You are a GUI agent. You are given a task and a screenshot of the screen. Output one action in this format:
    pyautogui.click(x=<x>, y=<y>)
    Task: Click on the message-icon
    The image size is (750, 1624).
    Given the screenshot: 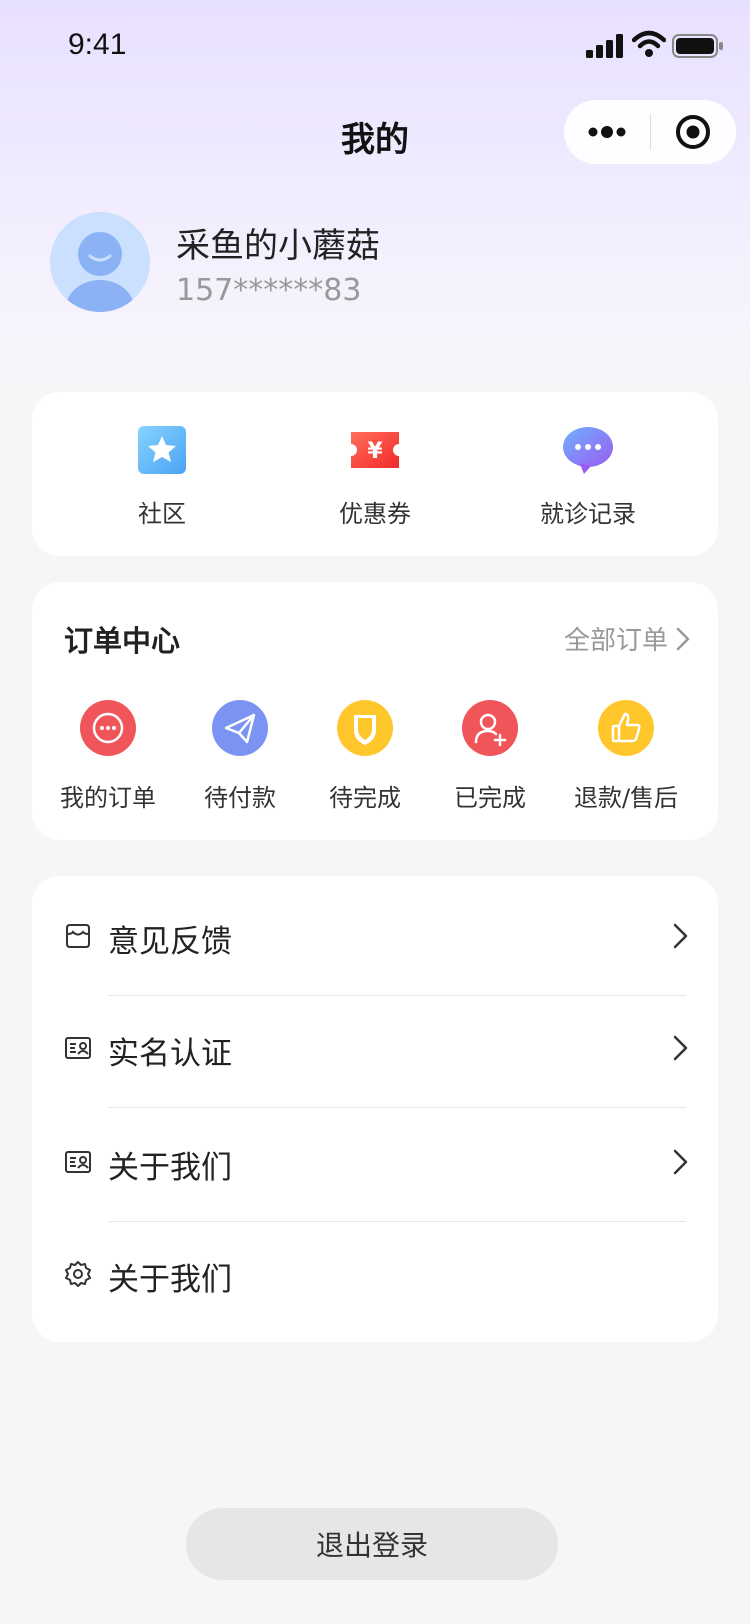 What is the action you would take?
    pyautogui.click(x=108, y=728)
    